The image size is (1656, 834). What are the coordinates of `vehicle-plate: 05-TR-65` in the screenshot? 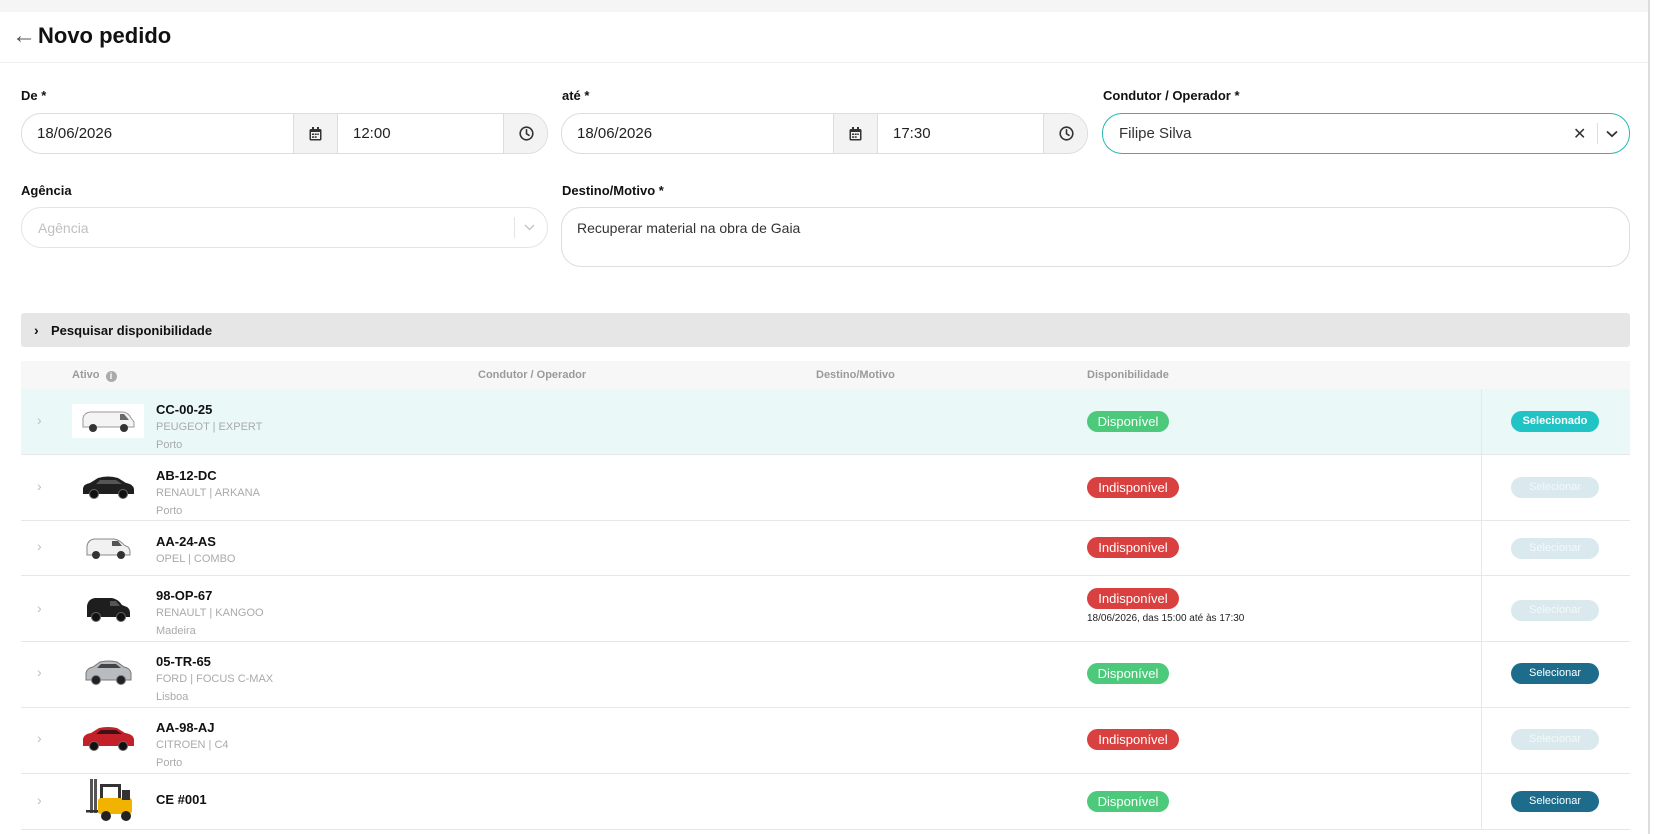 It's located at (183, 661).